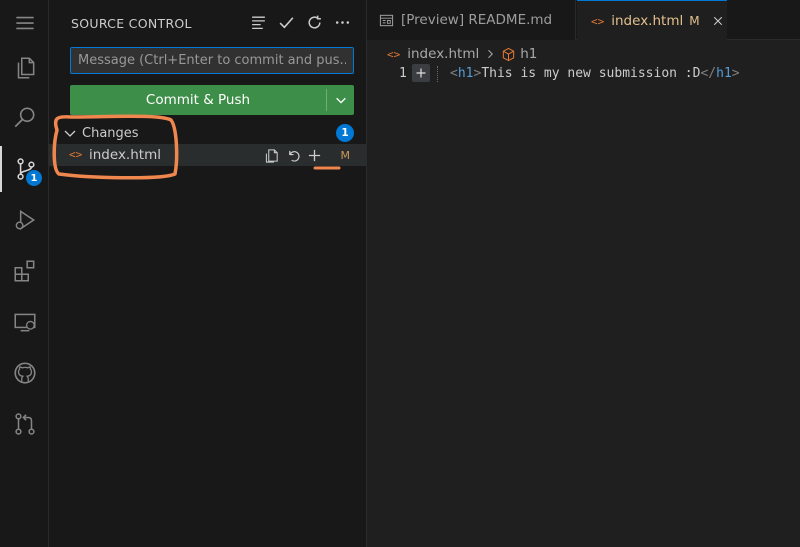 This screenshot has width=800, height=547. What do you see at coordinates (125, 155) in the screenshot?
I see `changed-file-name: index.html` at bounding box center [125, 155].